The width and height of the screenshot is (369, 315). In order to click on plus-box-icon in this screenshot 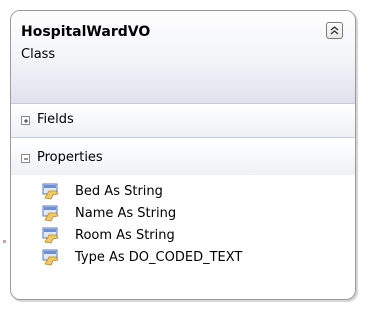, I will do `click(26, 121)`.